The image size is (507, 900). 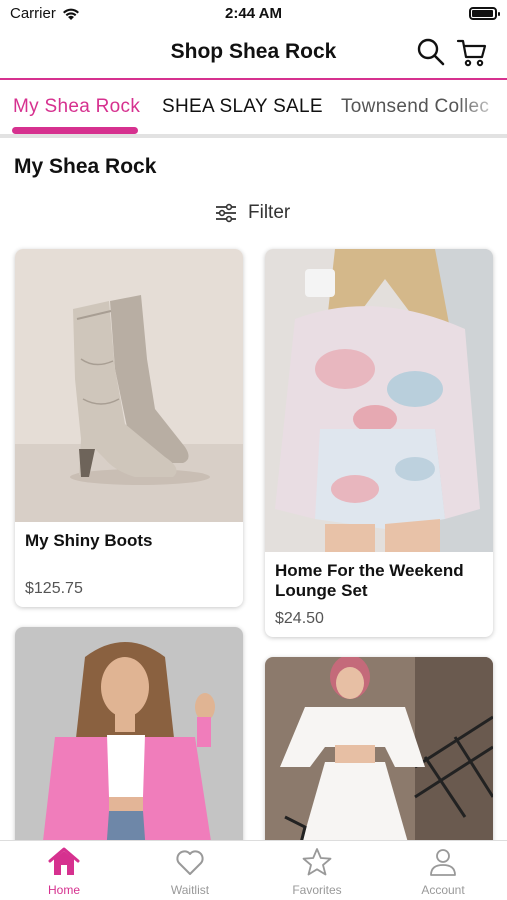 What do you see at coordinates (369, 580) in the screenshot?
I see `product-name: Home For the Weekend Lounge Set` at bounding box center [369, 580].